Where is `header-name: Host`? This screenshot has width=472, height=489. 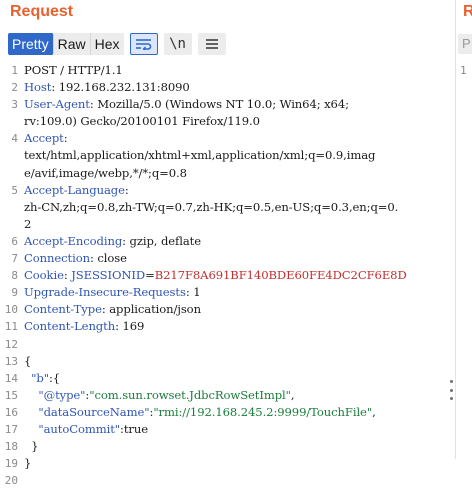
header-name: Host is located at coordinates (38, 87).